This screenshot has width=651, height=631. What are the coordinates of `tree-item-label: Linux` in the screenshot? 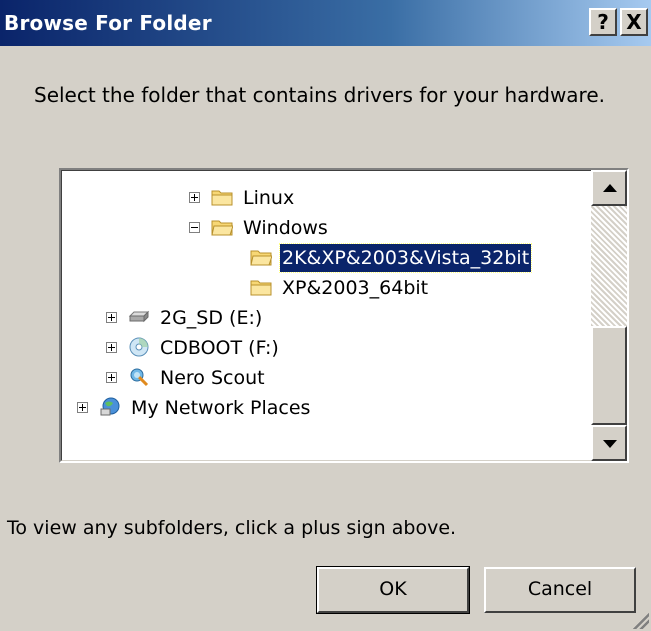 It's located at (269, 198).